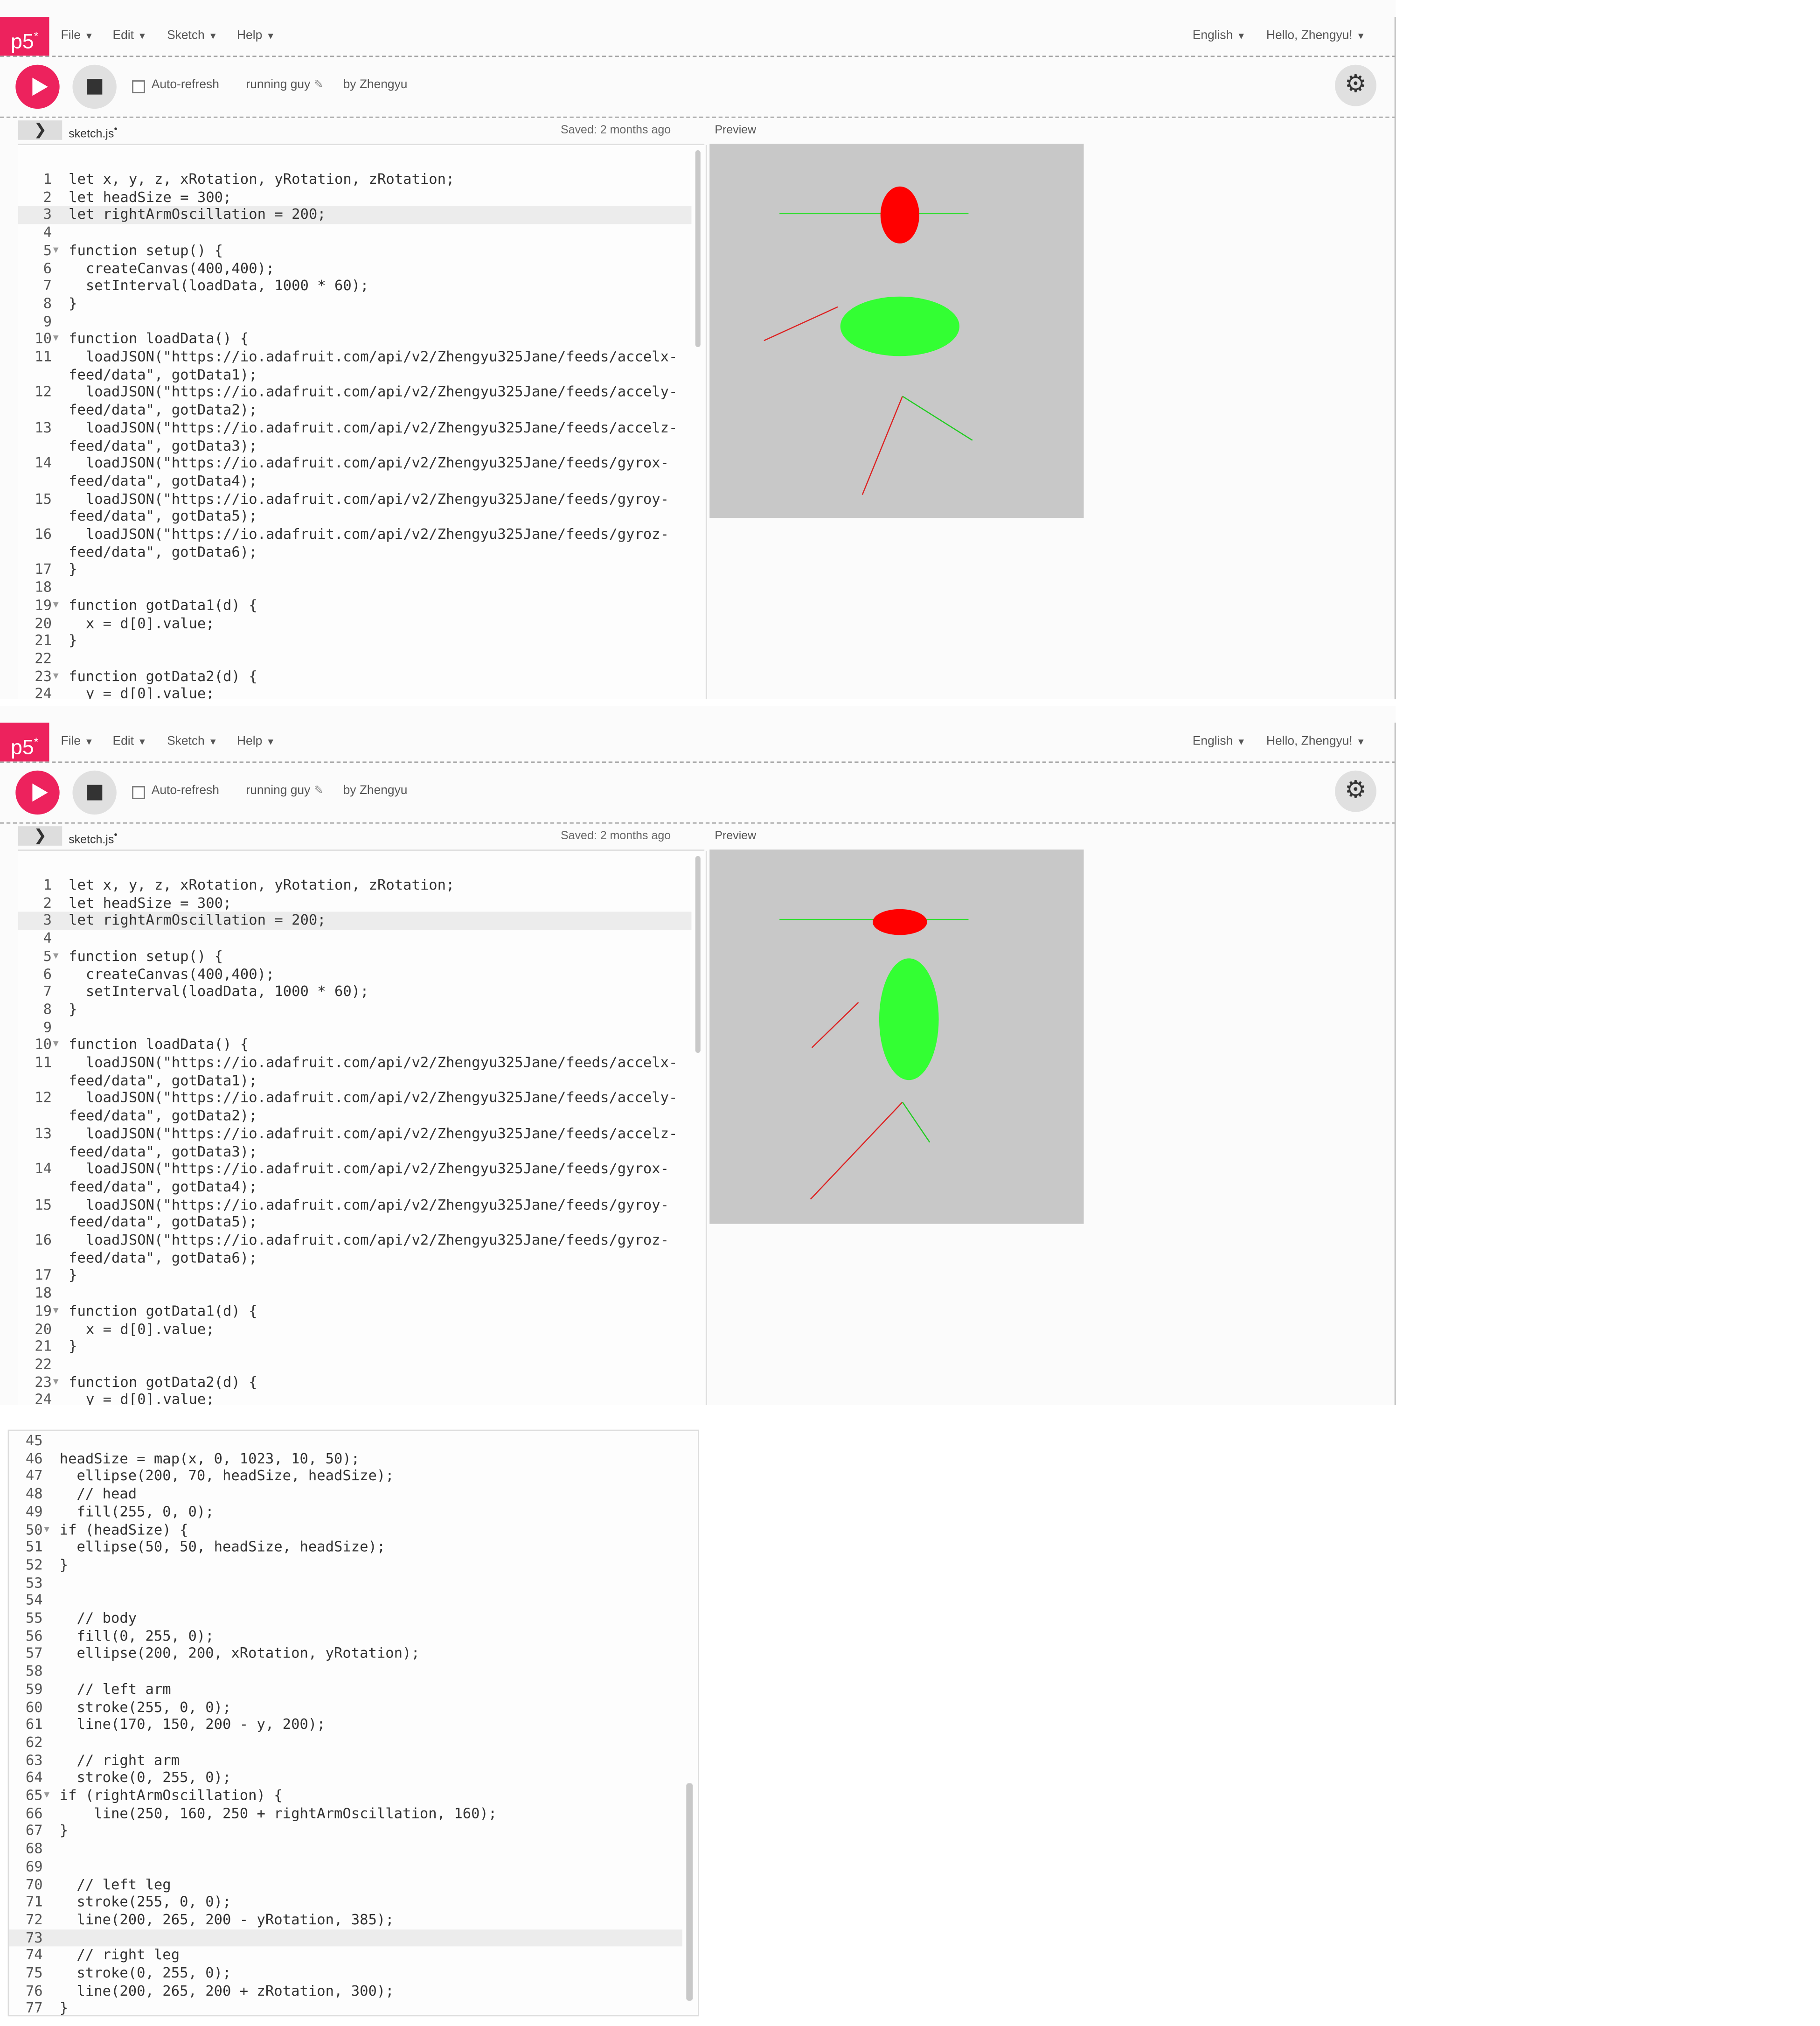  What do you see at coordinates (345, 1441) in the screenshot?
I see `code-line: 45` at bounding box center [345, 1441].